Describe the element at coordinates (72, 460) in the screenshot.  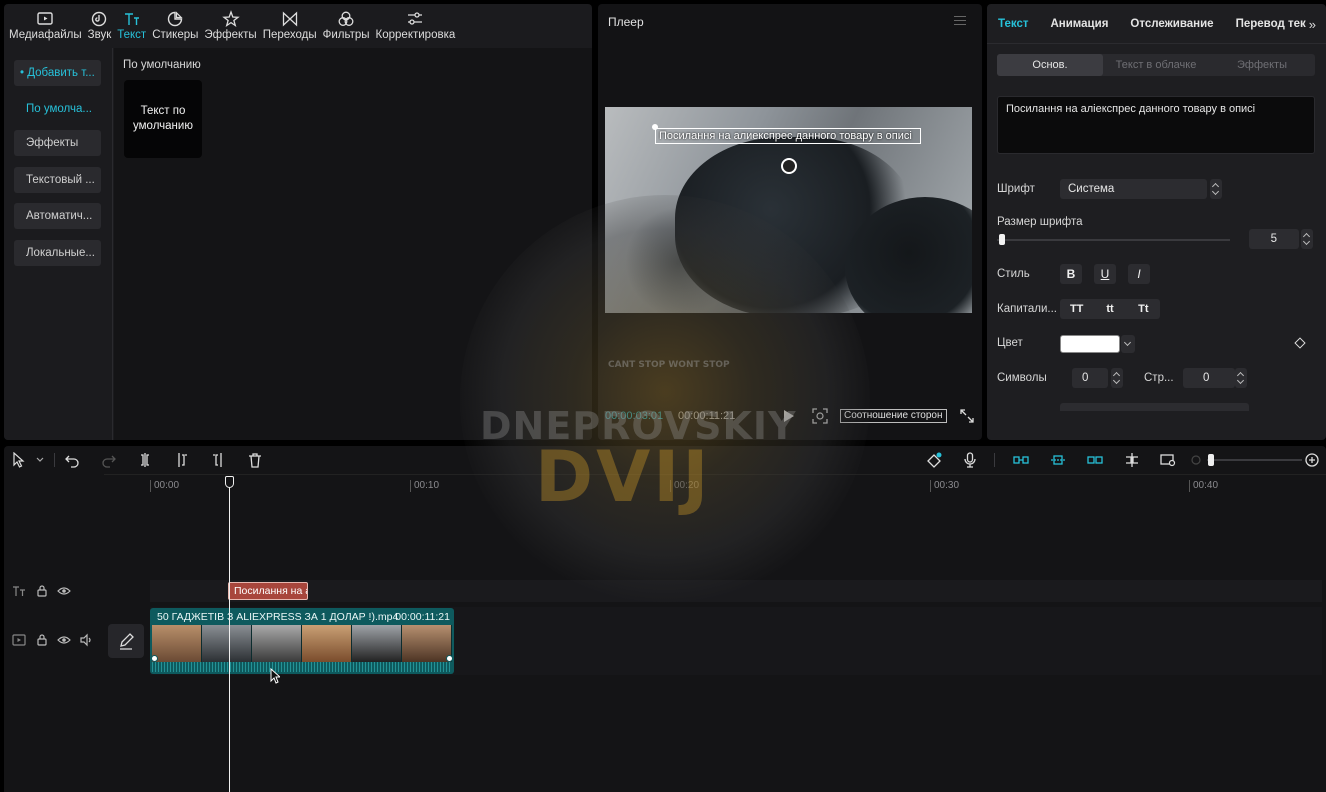
I see `undo-icon` at that location.